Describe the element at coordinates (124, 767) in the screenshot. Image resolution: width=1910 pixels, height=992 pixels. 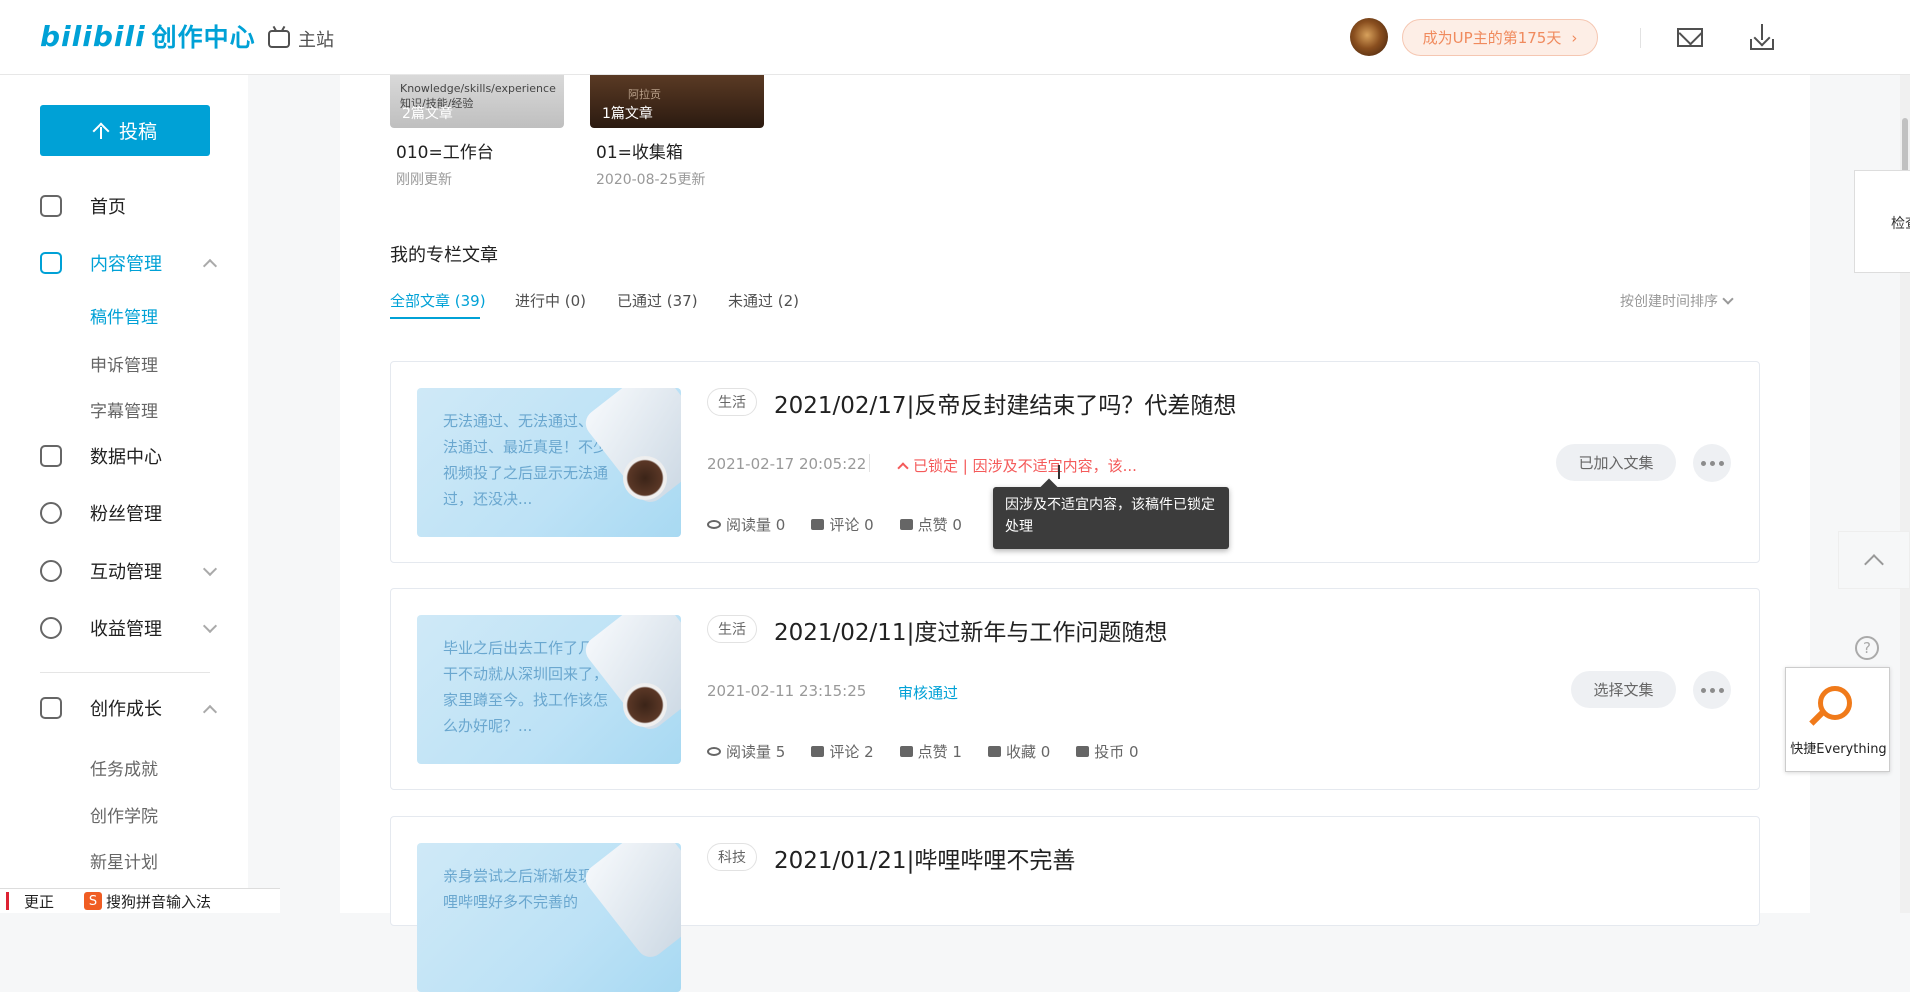
I see `sidebar-sub-tasks: 任务成就` at that location.